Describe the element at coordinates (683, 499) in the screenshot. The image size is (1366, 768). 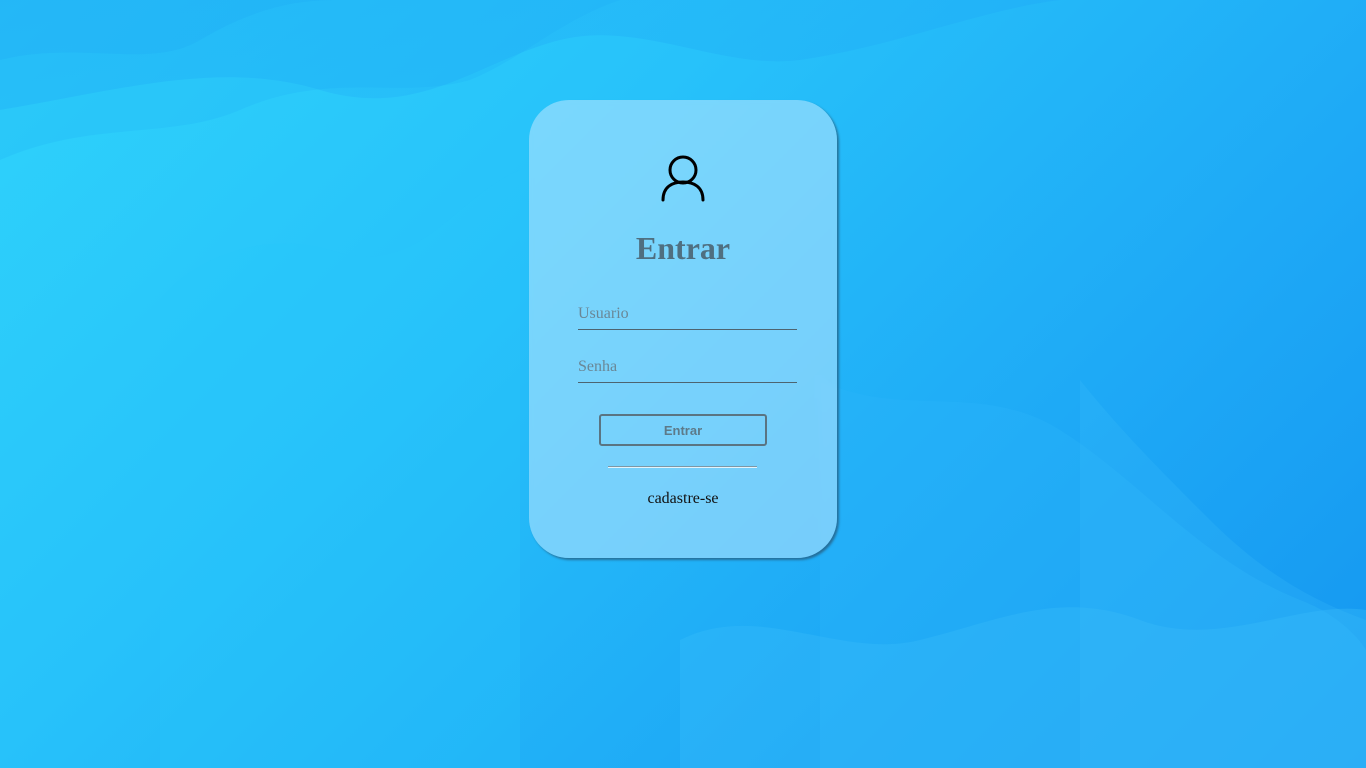
I see `signup-link: cadastre-se` at that location.